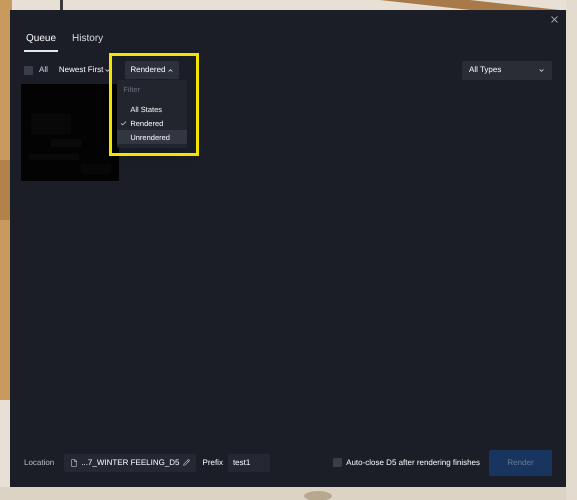  What do you see at coordinates (413, 462) in the screenshot?
I see `auto-close-label: Auto-close D5 after rendering finishes` at bounding box center [413, 462].